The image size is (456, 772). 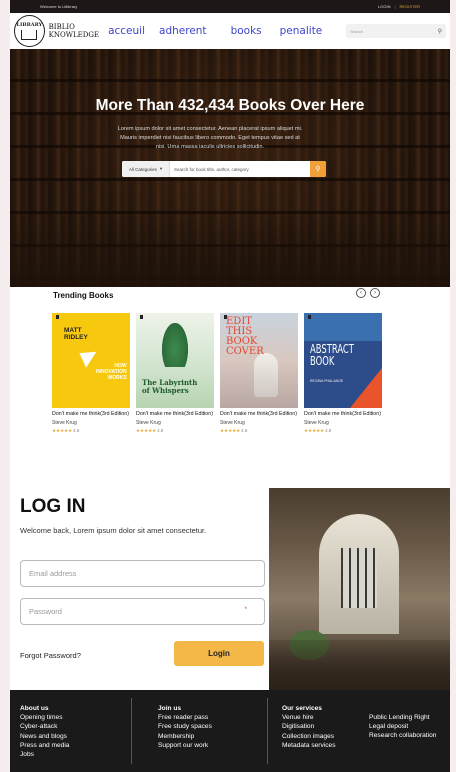 What do you see at coordinates (402, 735) in the screenshot?
I see `footer-link: Research collaboration` at bounding box center [402, 735].